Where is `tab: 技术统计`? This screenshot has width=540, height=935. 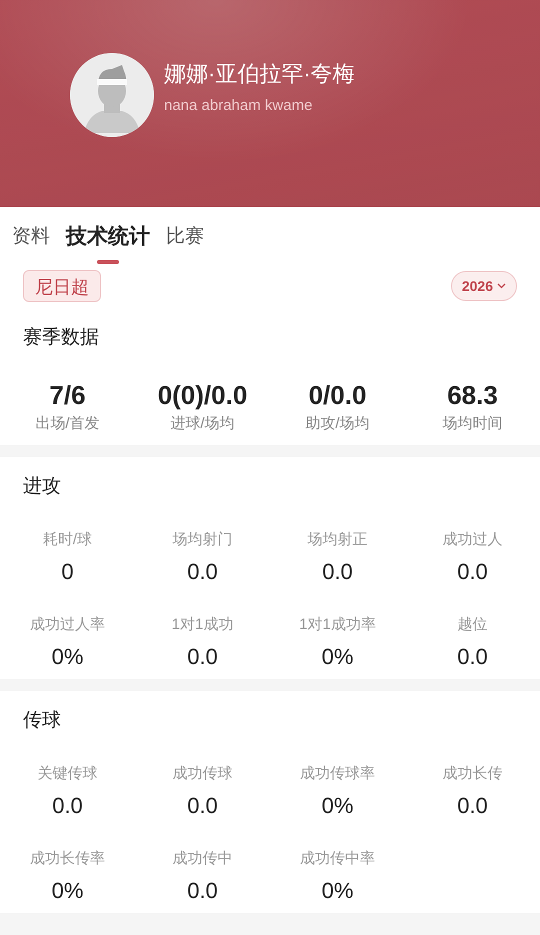 tab: 技术统计 is located at coordinates (108, 237).